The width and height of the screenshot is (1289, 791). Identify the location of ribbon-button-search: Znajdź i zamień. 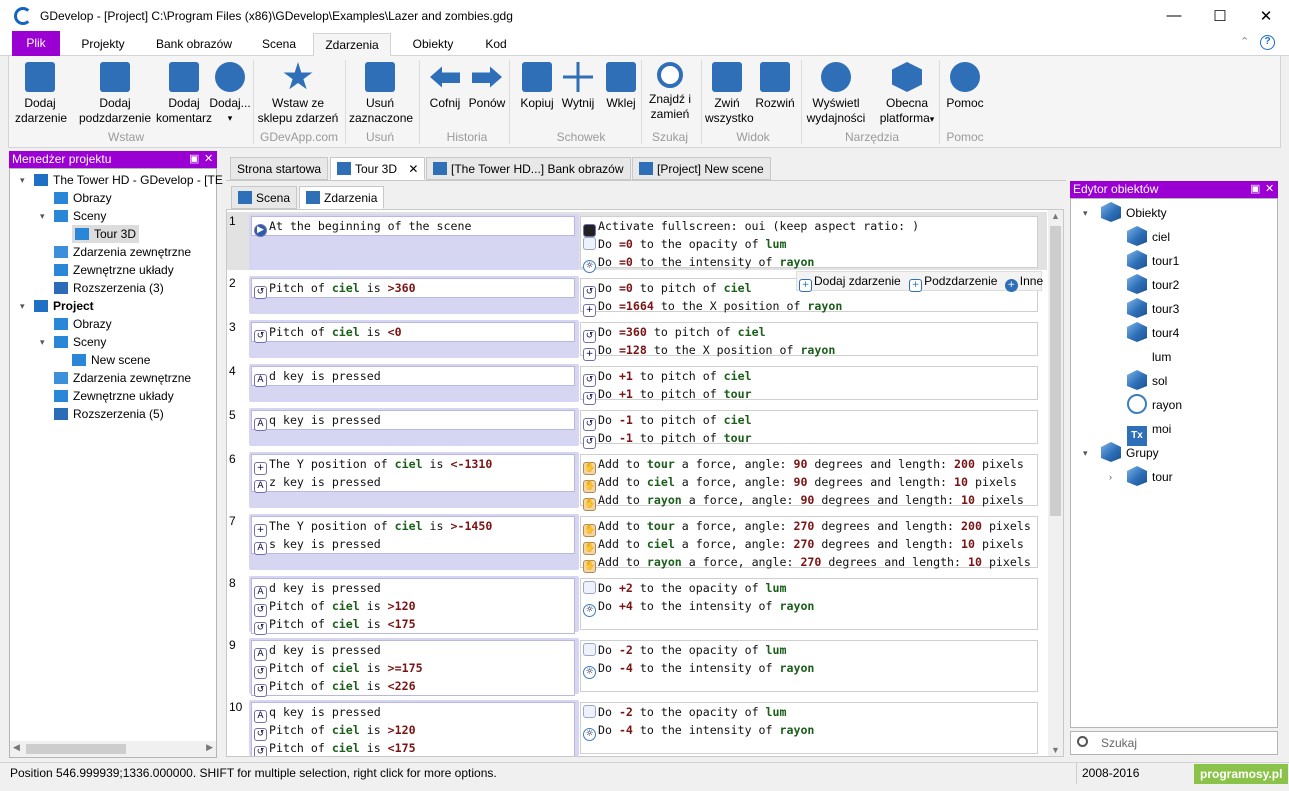
(670, 92).